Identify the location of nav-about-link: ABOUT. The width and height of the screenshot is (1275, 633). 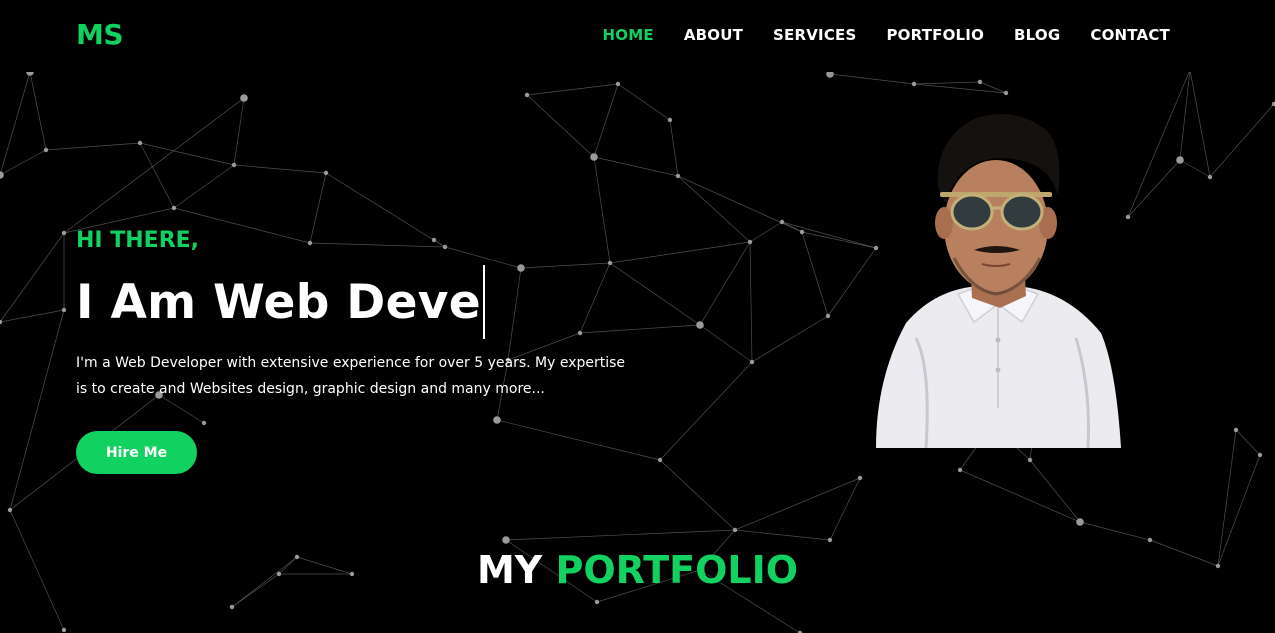
(713, 35).